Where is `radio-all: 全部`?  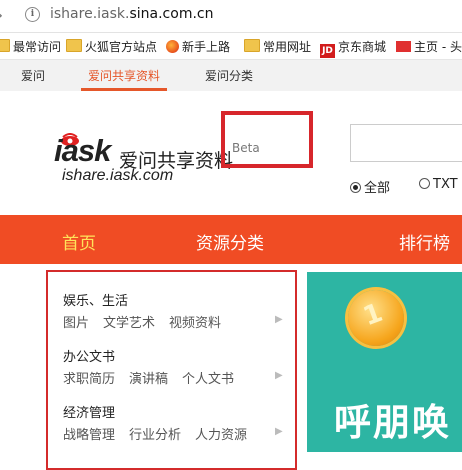 radio-all: 全部 is located at coordinates (370, 186).